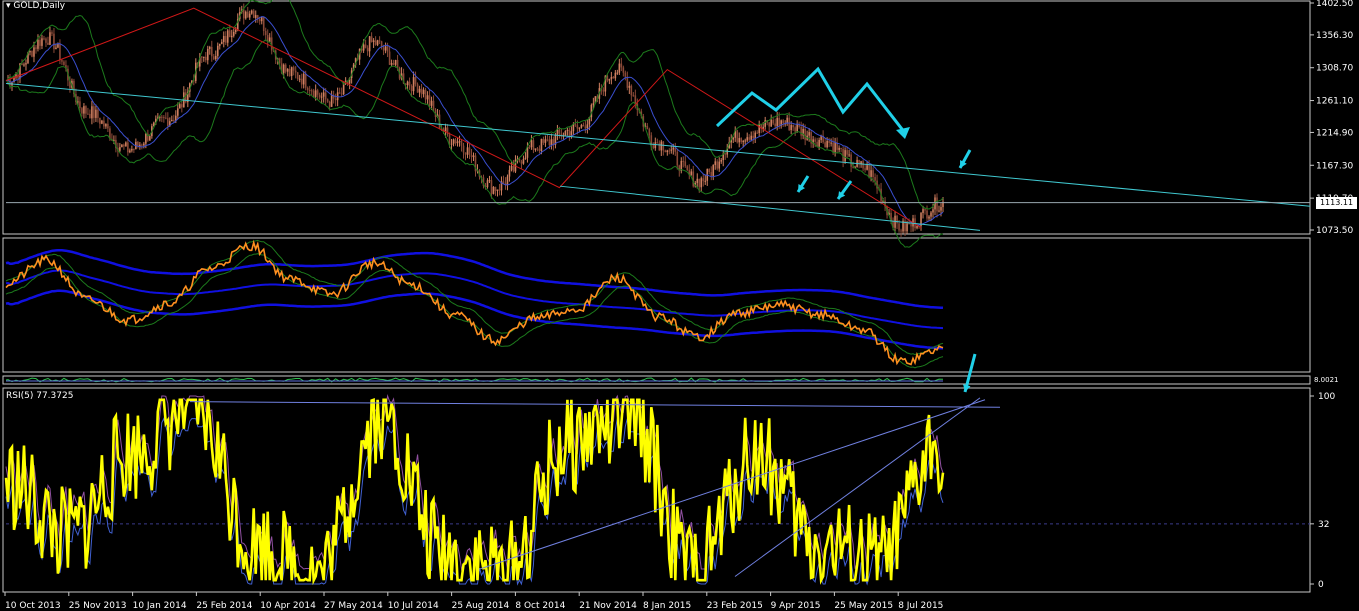 The width and height of the screenshot is (1359, 611). What do you see at coordinates (8, 6) in the screenshot?
I see `triangle-down-icon: ▾` at bounding box center [8, 6].